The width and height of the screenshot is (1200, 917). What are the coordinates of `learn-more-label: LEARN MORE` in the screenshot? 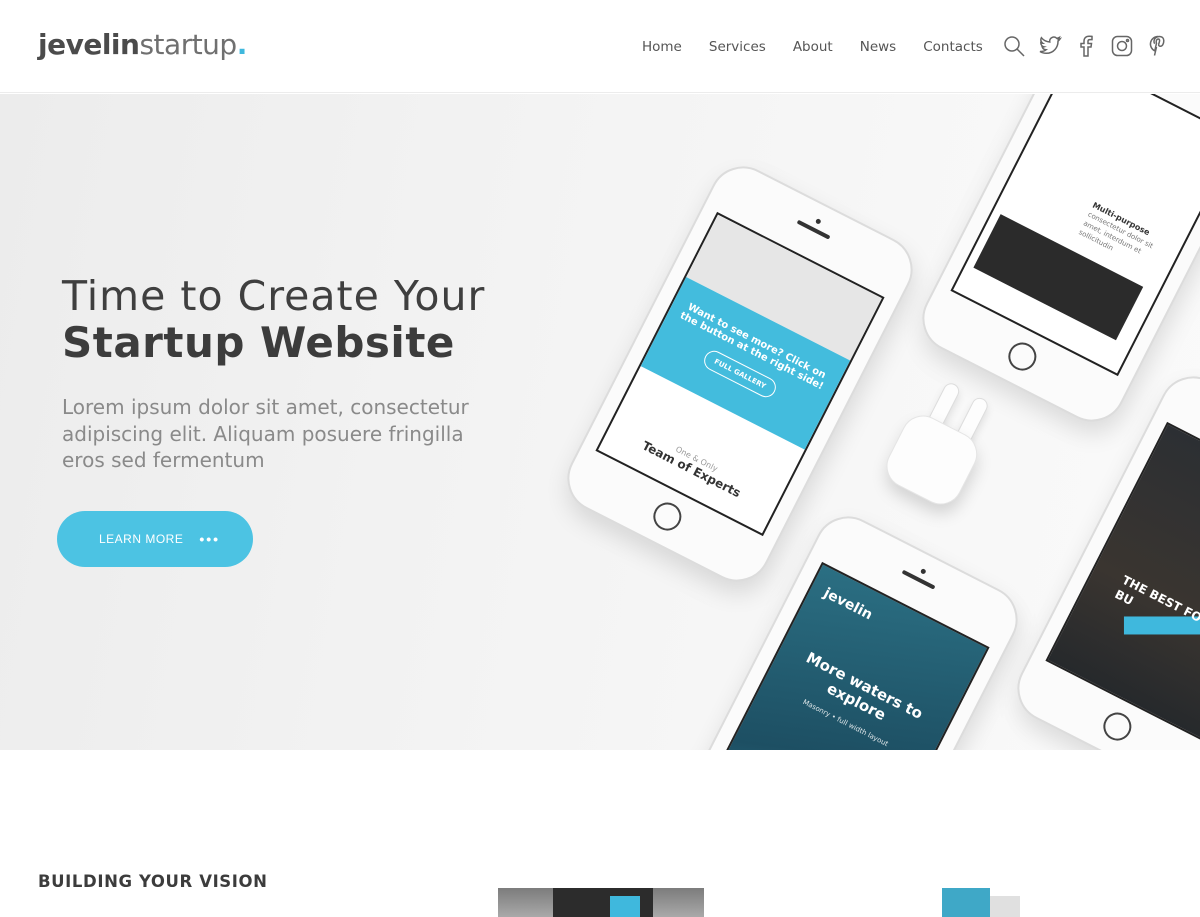 It's located at (141, 539).